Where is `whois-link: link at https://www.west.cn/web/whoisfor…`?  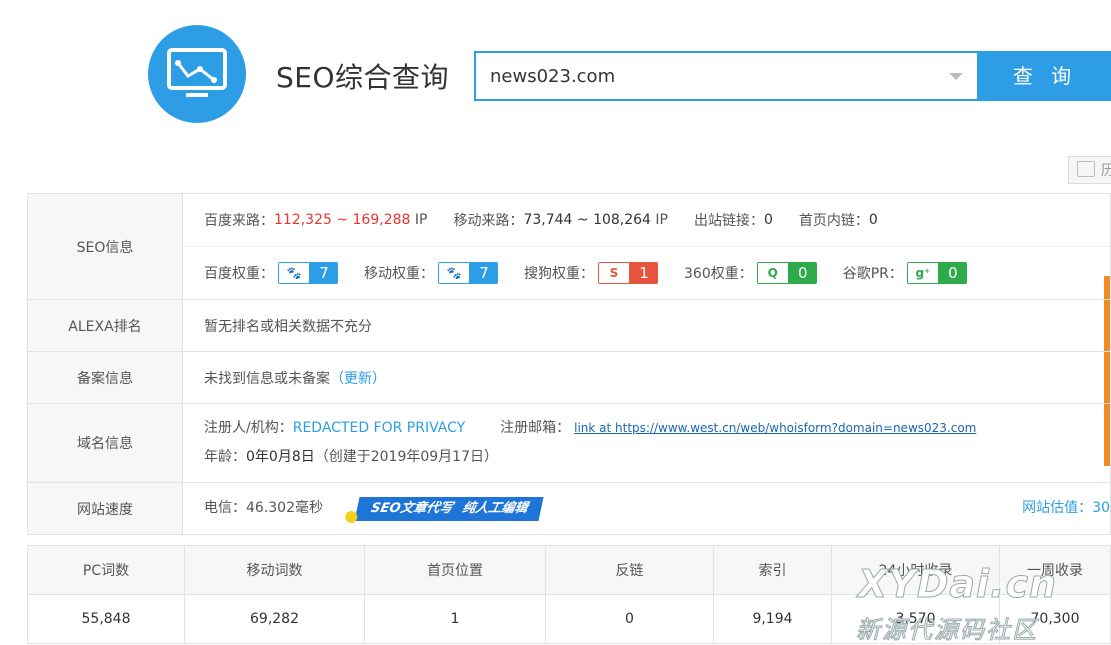 whois-link: link at https://www.west.cn/web/whoisfor… is located at coordinates (775, 428).